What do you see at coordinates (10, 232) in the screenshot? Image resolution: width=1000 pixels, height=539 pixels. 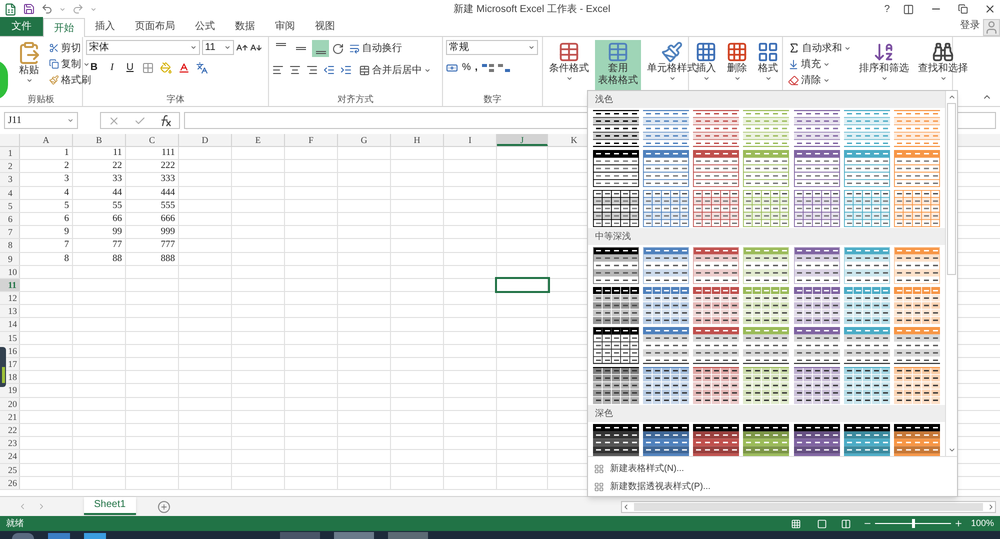 I see `row-header: 7` at bounding box center [10, 232].